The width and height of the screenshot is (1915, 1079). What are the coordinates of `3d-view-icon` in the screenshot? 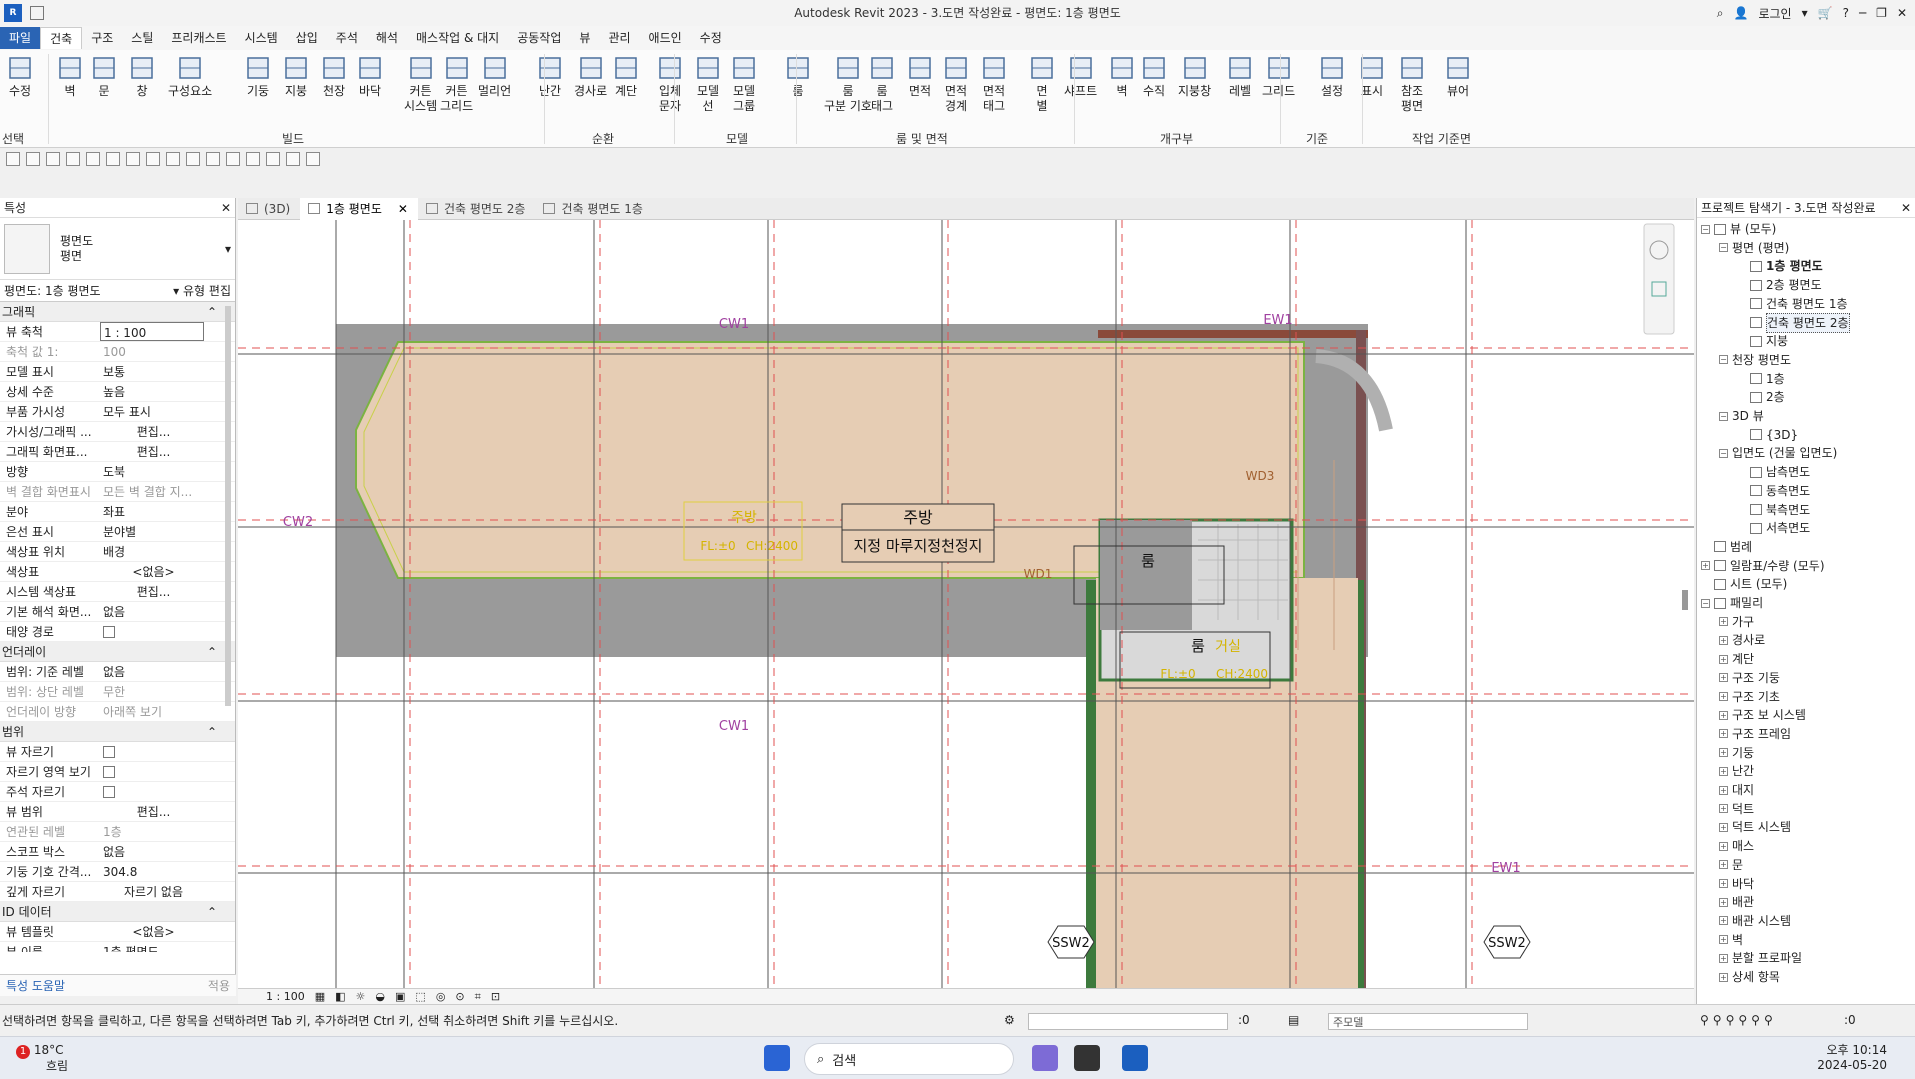 It's located at (233, 159).